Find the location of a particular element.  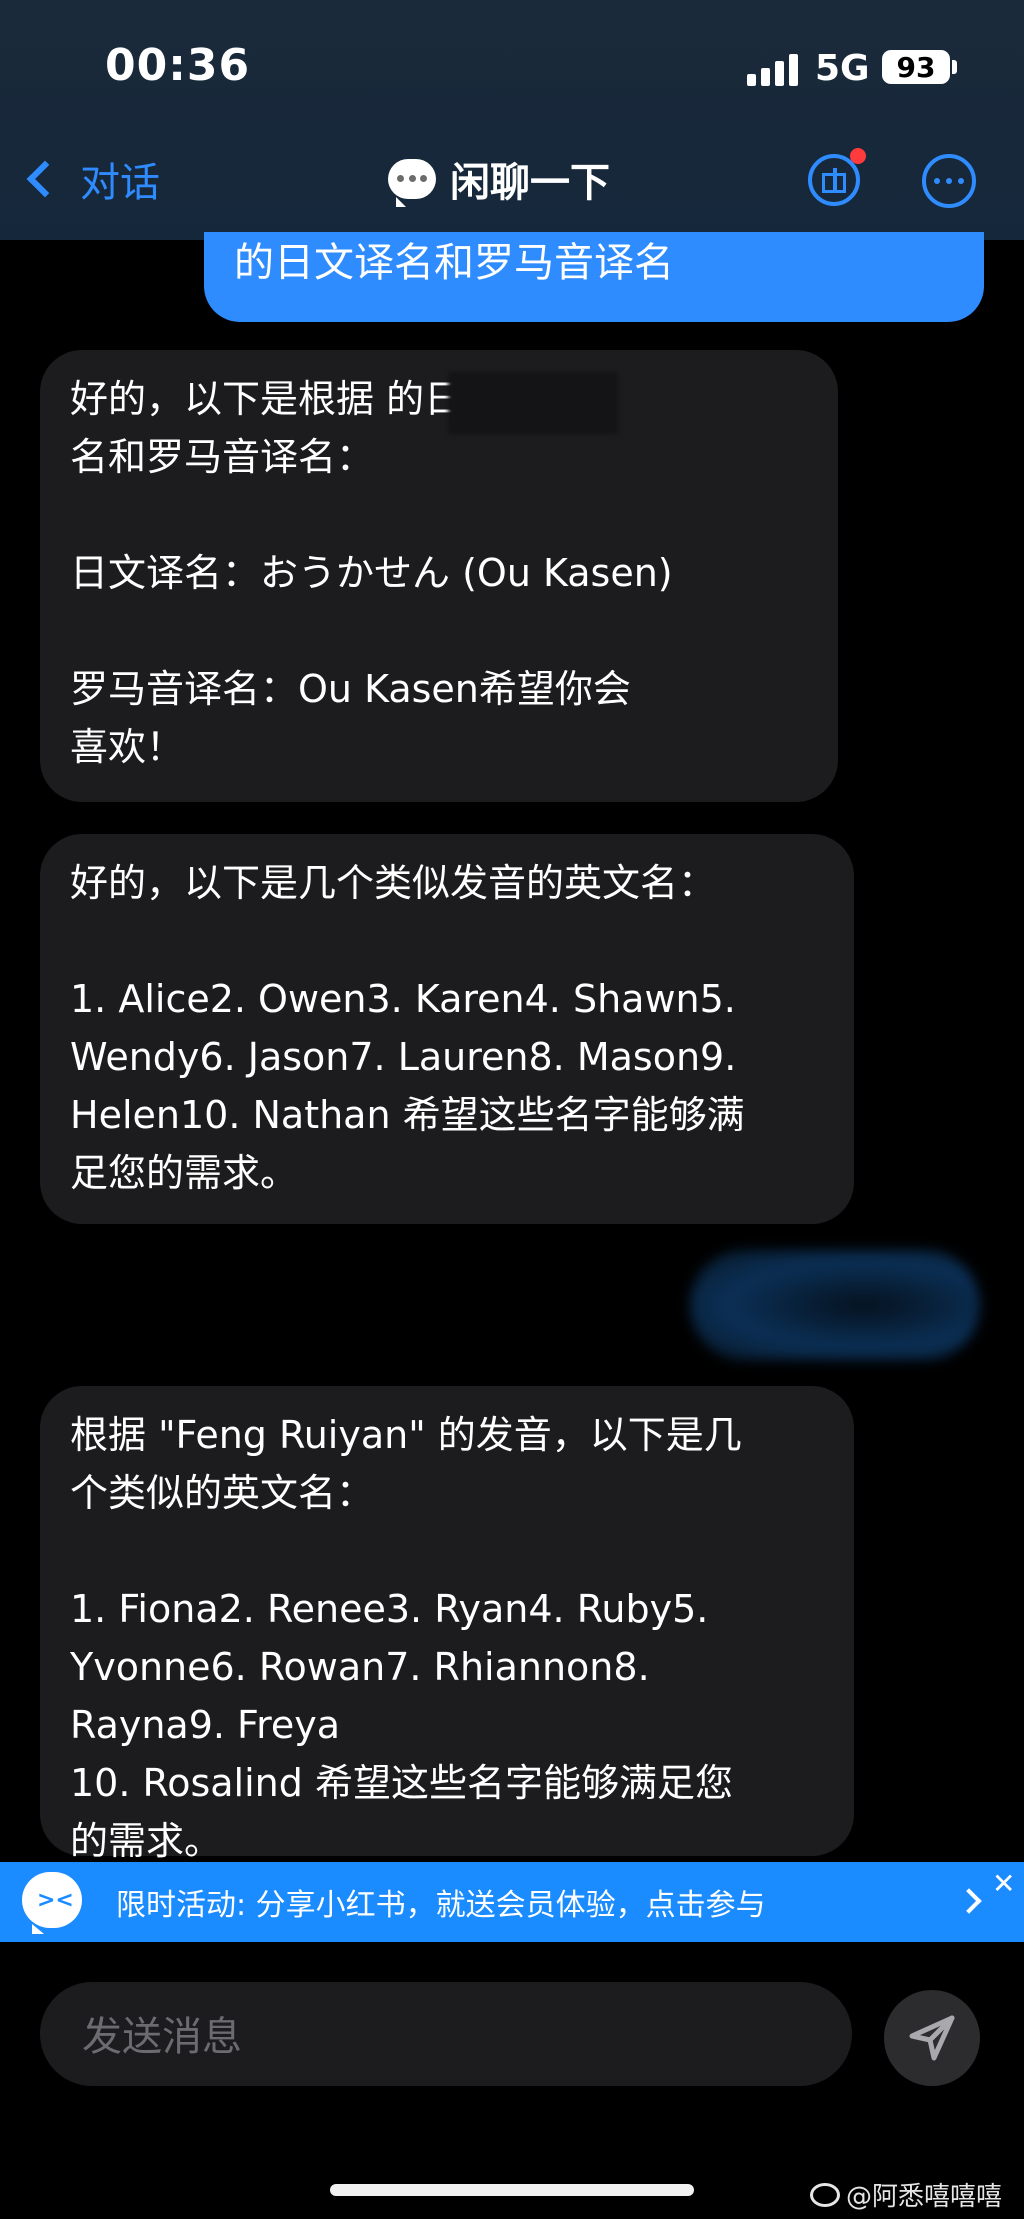

user-message: 的日文译名和罗马音译名 is located at coordinates (594, 277).